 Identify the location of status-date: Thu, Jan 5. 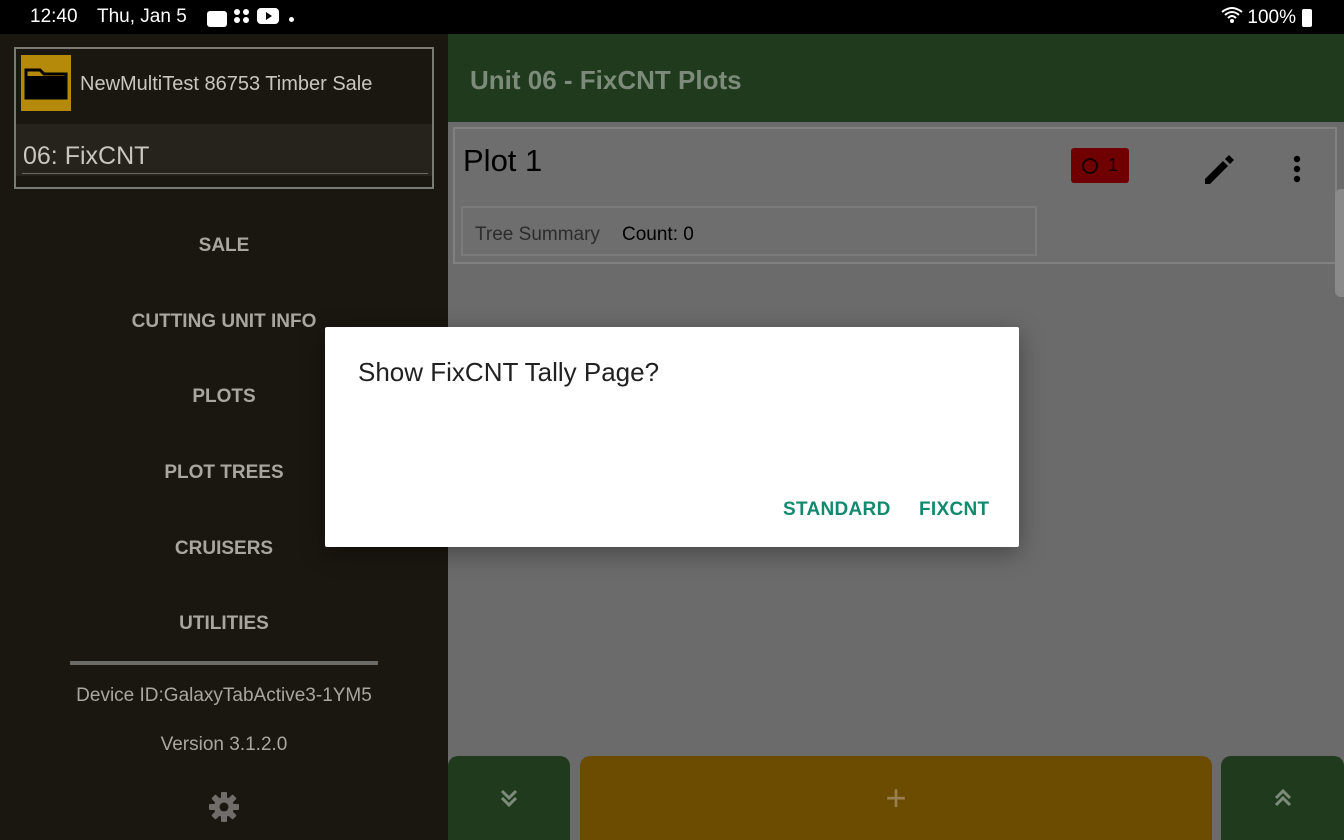
(142, 16).